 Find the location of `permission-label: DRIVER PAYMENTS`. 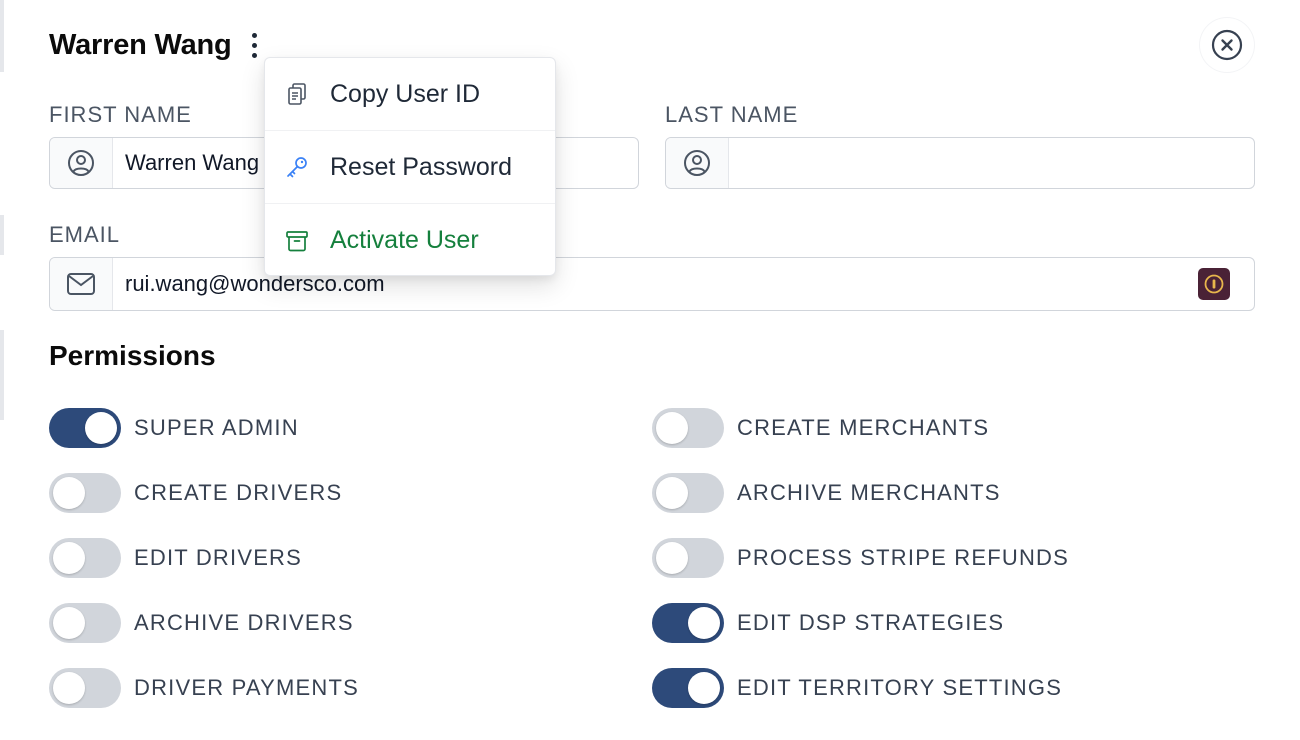

permission-label: DRIVER PAYMENTS is located at coordinates (246, 687).